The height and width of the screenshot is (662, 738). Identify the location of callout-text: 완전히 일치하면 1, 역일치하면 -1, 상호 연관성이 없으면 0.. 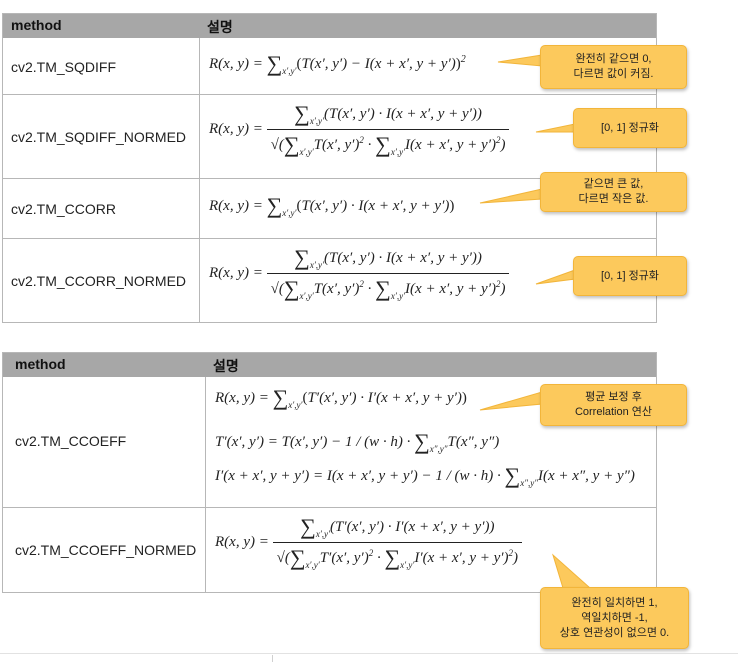
(614, 617).